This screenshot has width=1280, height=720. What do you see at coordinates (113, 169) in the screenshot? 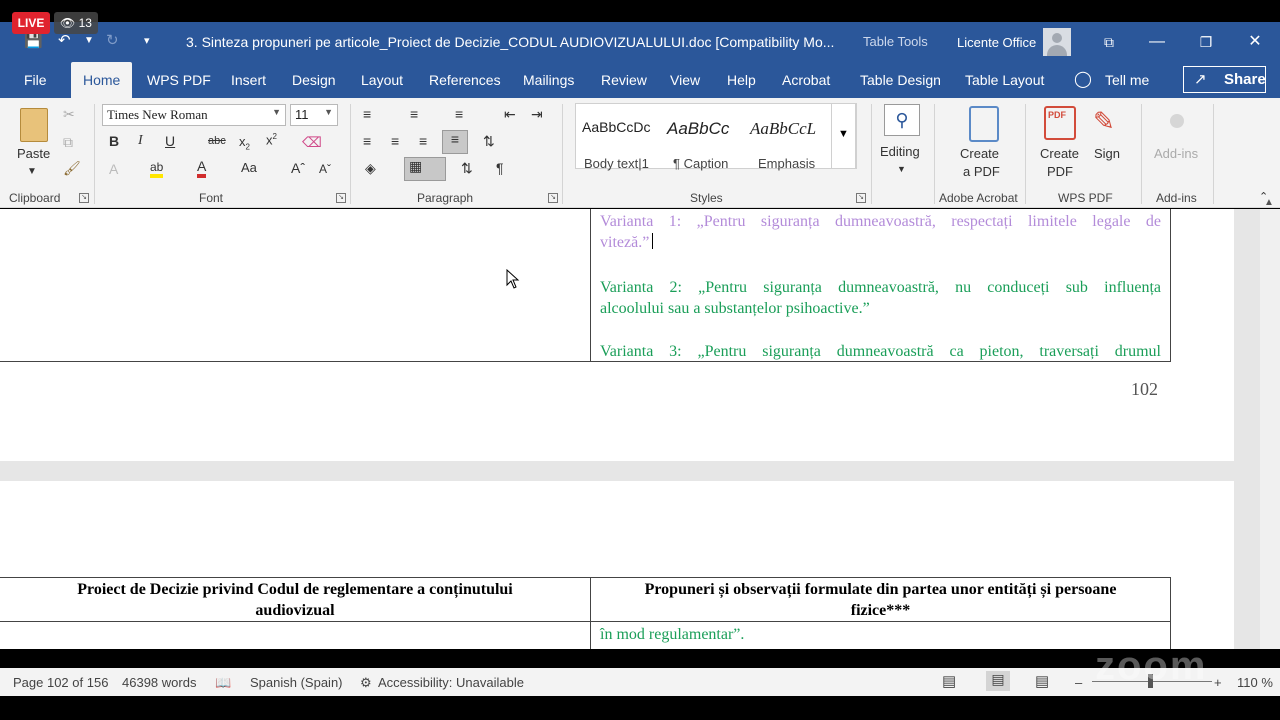
I see `text-effects-icon: A` at bounding box center [113, 169].